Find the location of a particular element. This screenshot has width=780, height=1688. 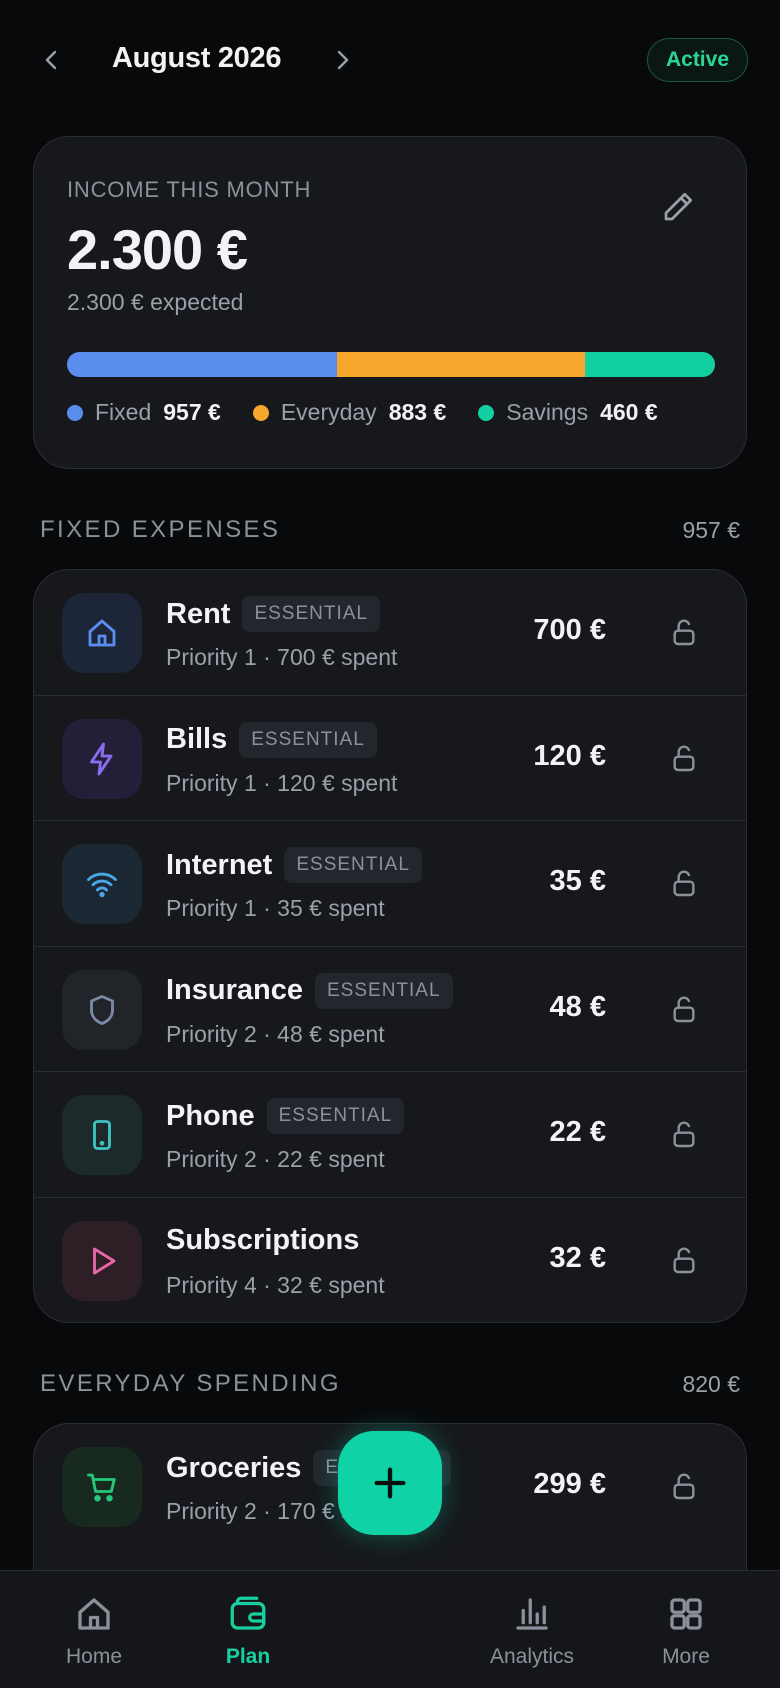

cart-icon is located at coordinates (101, 1487).